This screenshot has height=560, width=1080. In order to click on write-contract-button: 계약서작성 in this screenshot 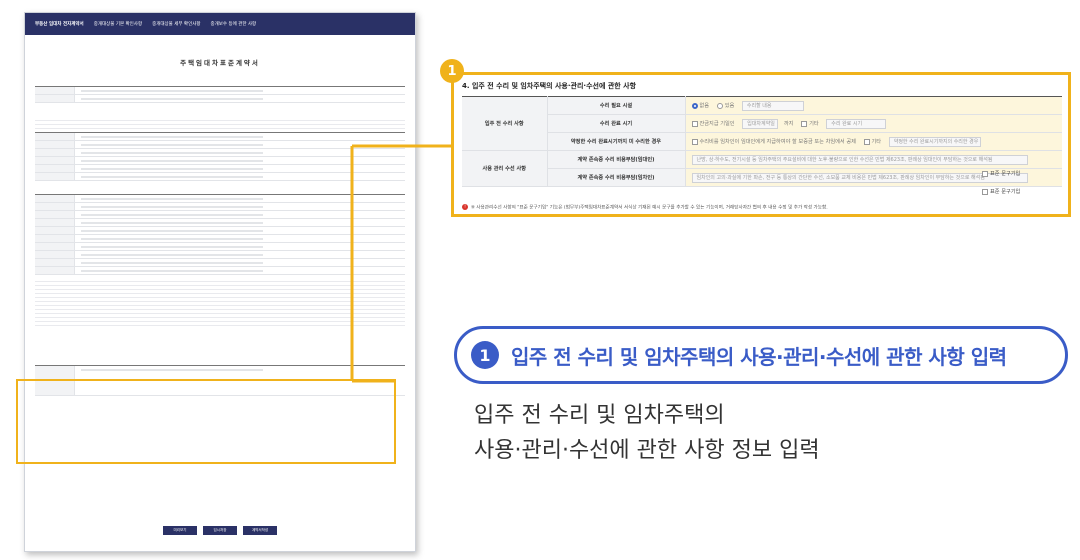, I will do `click(260, 530)`.